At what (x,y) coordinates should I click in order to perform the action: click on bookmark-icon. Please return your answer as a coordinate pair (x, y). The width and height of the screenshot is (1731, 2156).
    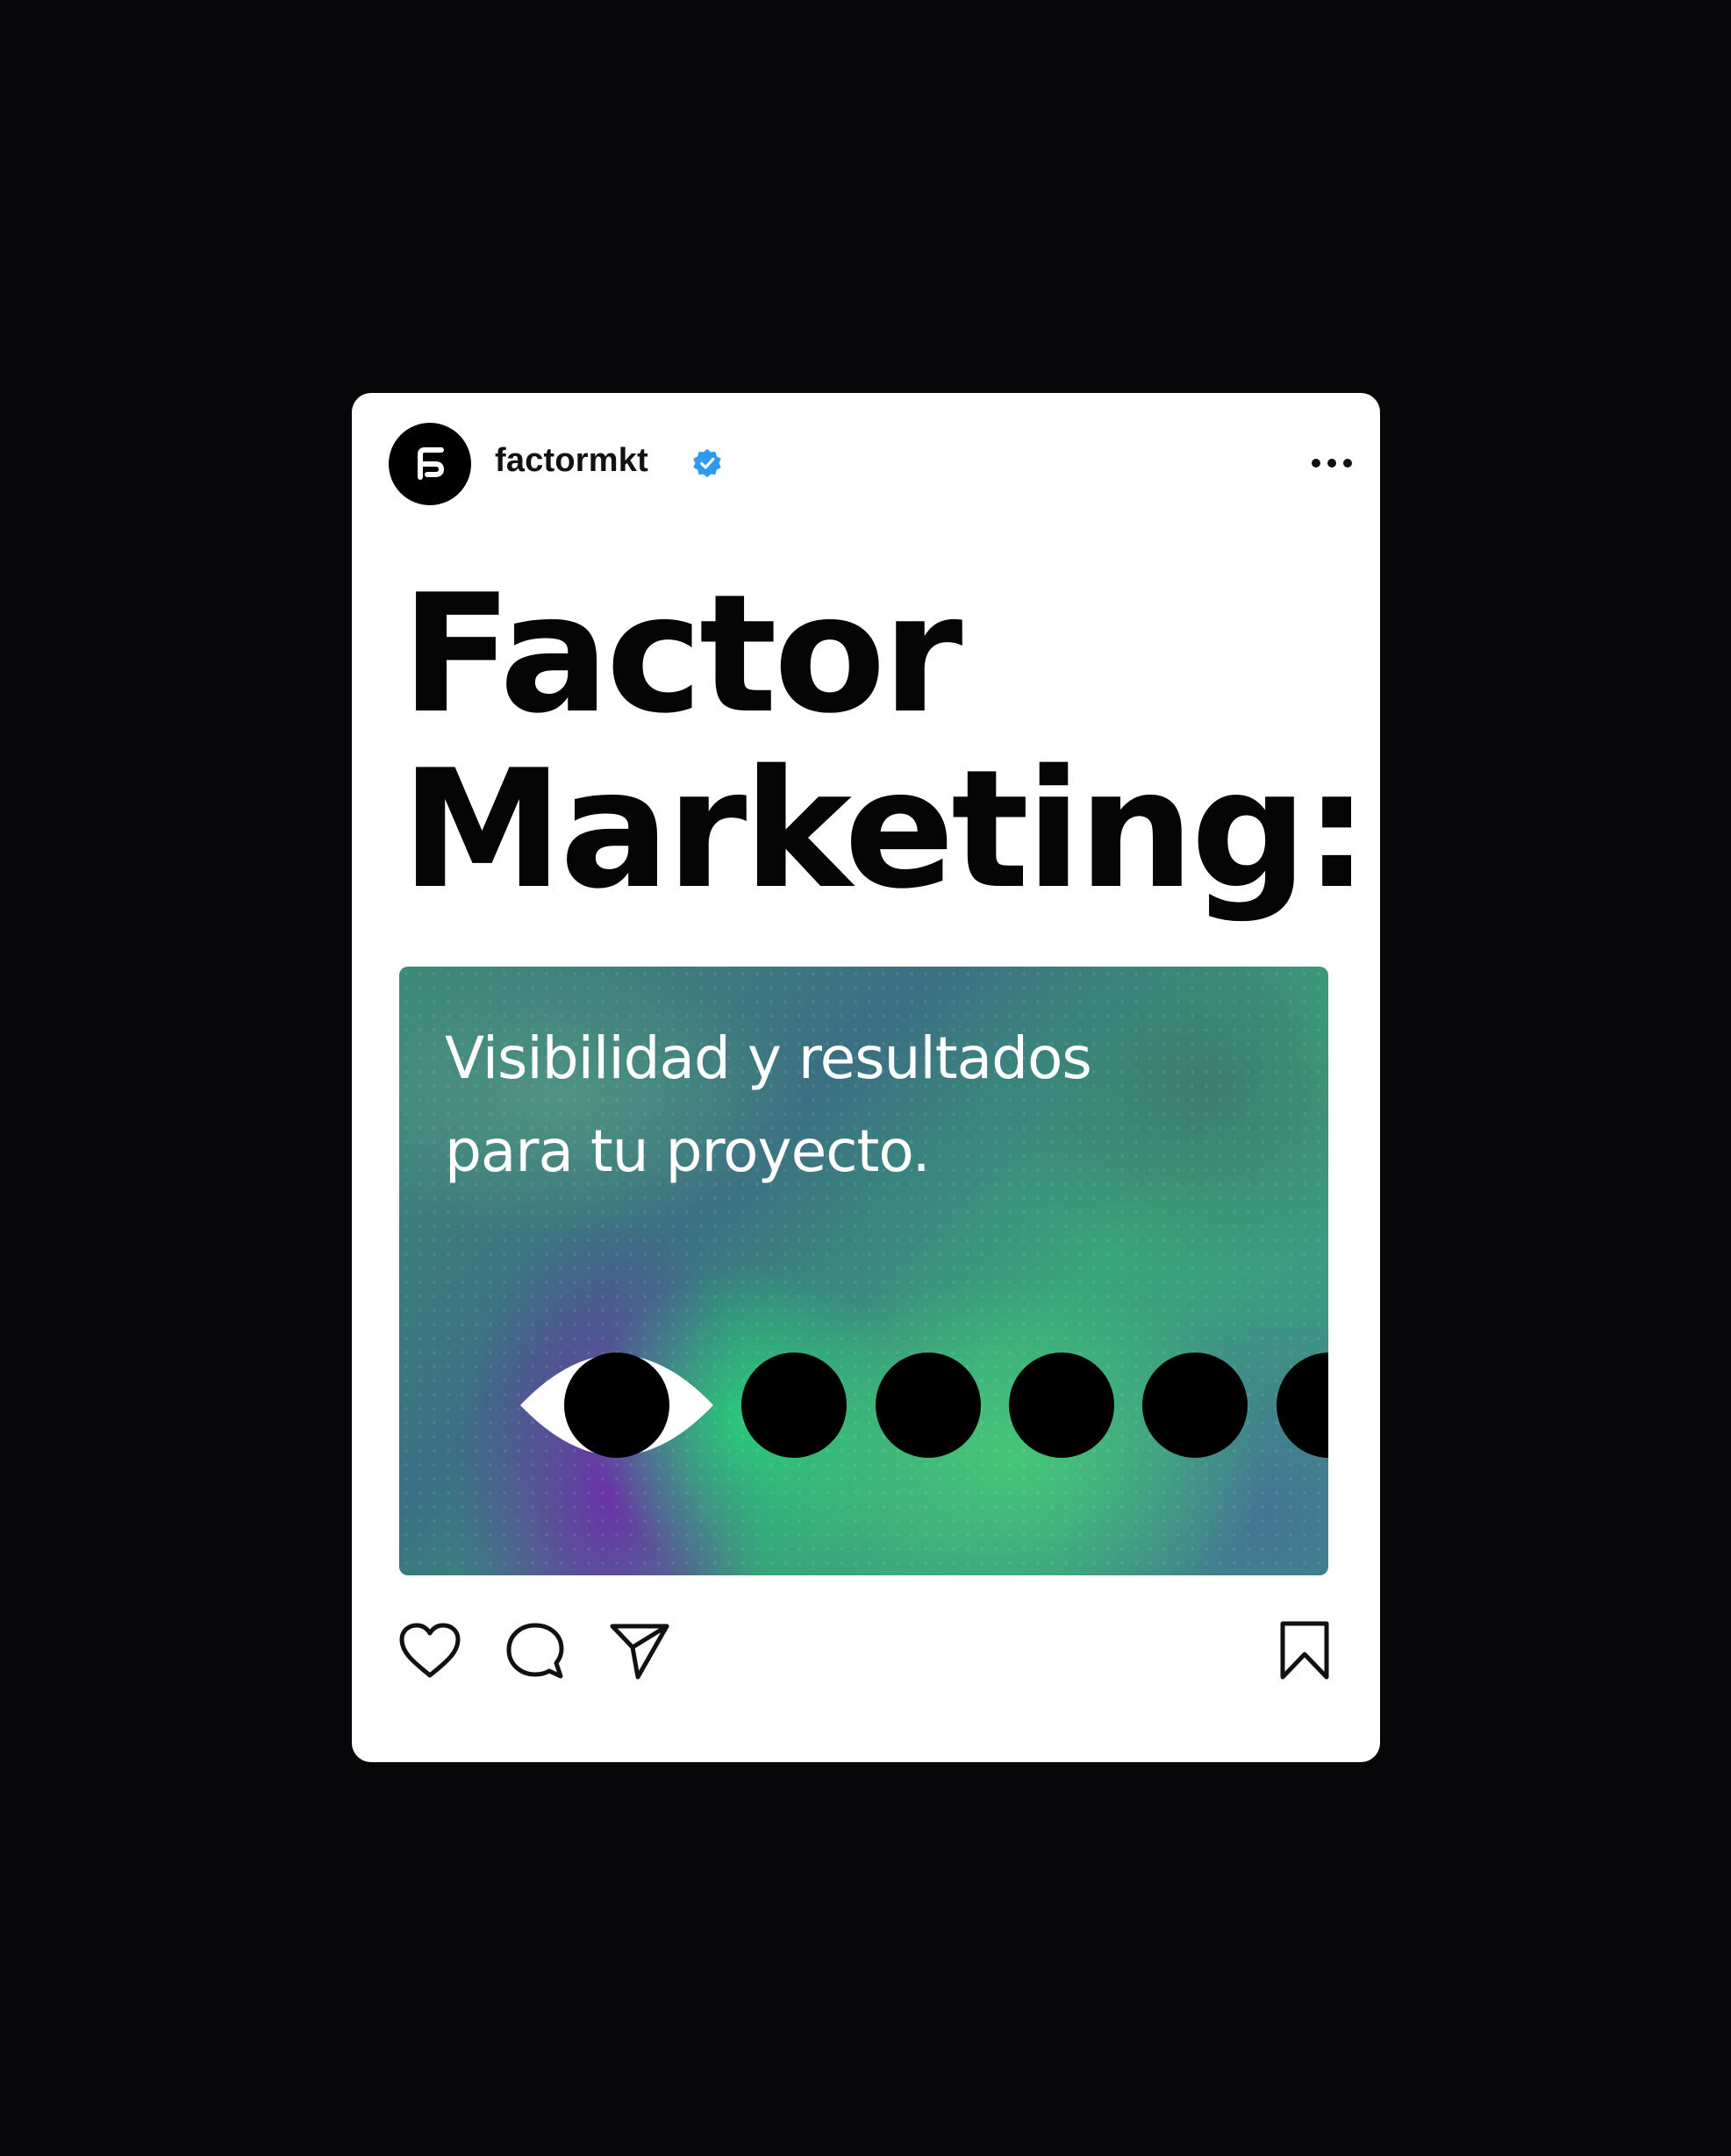
    Looking at the image, I should click on (1305, 1651).